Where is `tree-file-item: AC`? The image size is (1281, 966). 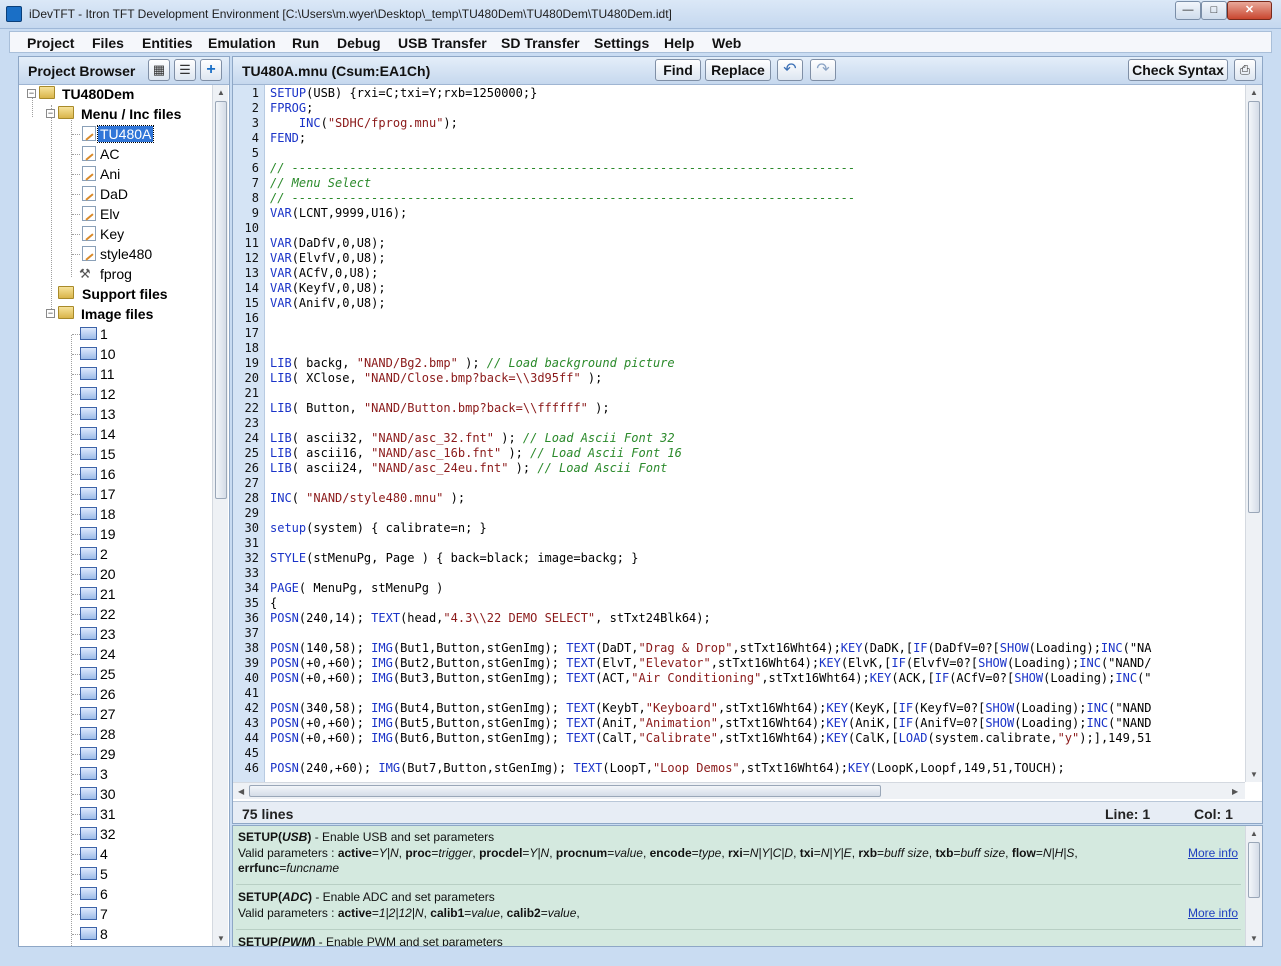 tree-file-item: AC is located at coordinates (116, 155).